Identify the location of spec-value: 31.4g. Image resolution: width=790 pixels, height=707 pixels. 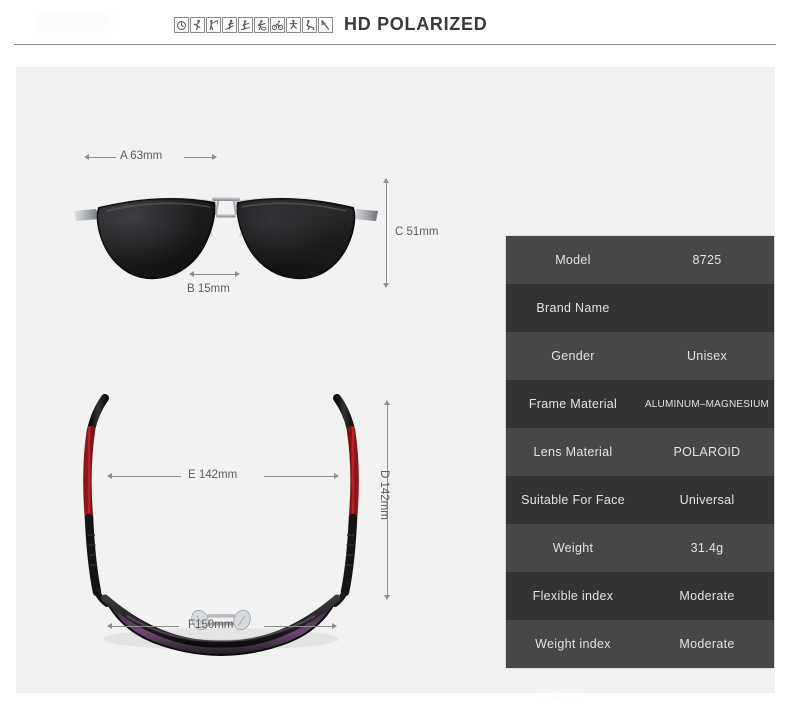
(707, 548).